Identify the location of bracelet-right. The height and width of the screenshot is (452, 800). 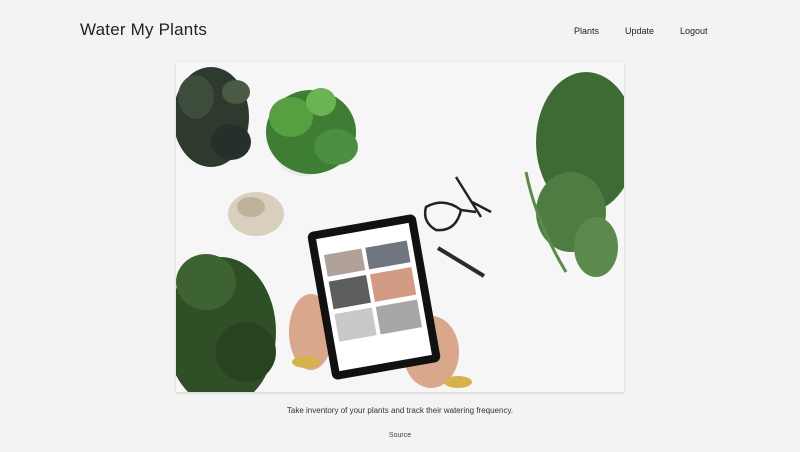
(458, 382).